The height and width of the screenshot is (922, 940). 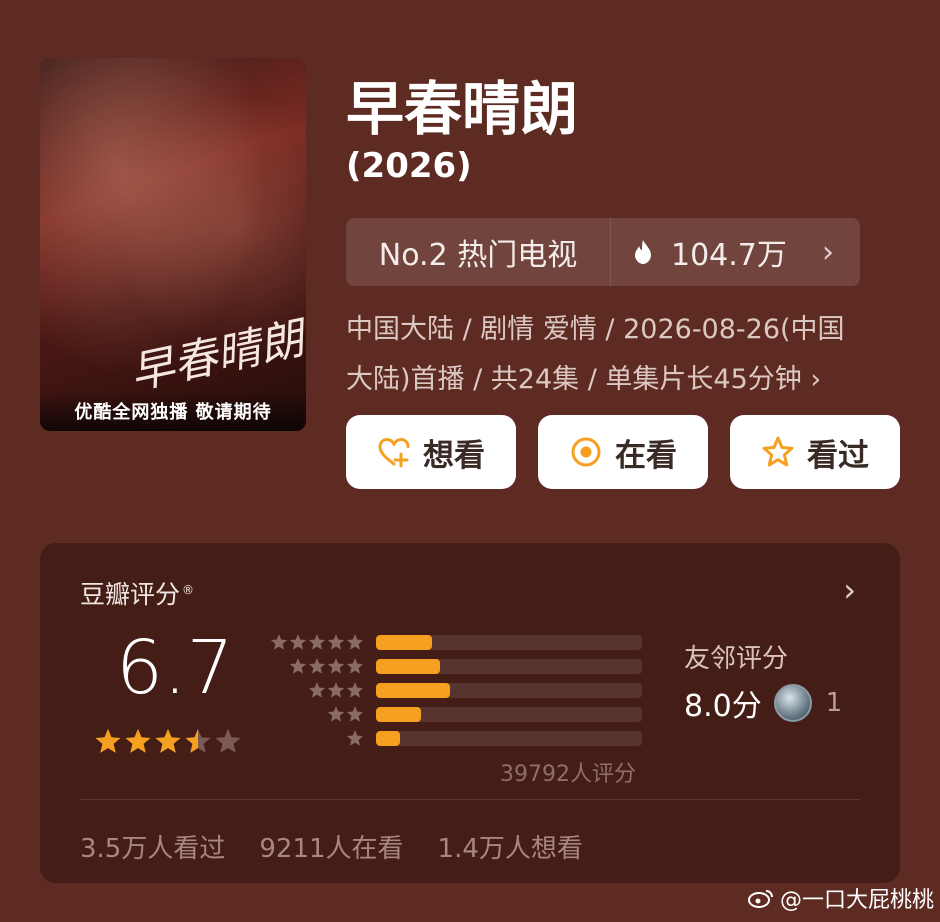 I want to click on watching-label: 在看, so click(x=646, y=455).